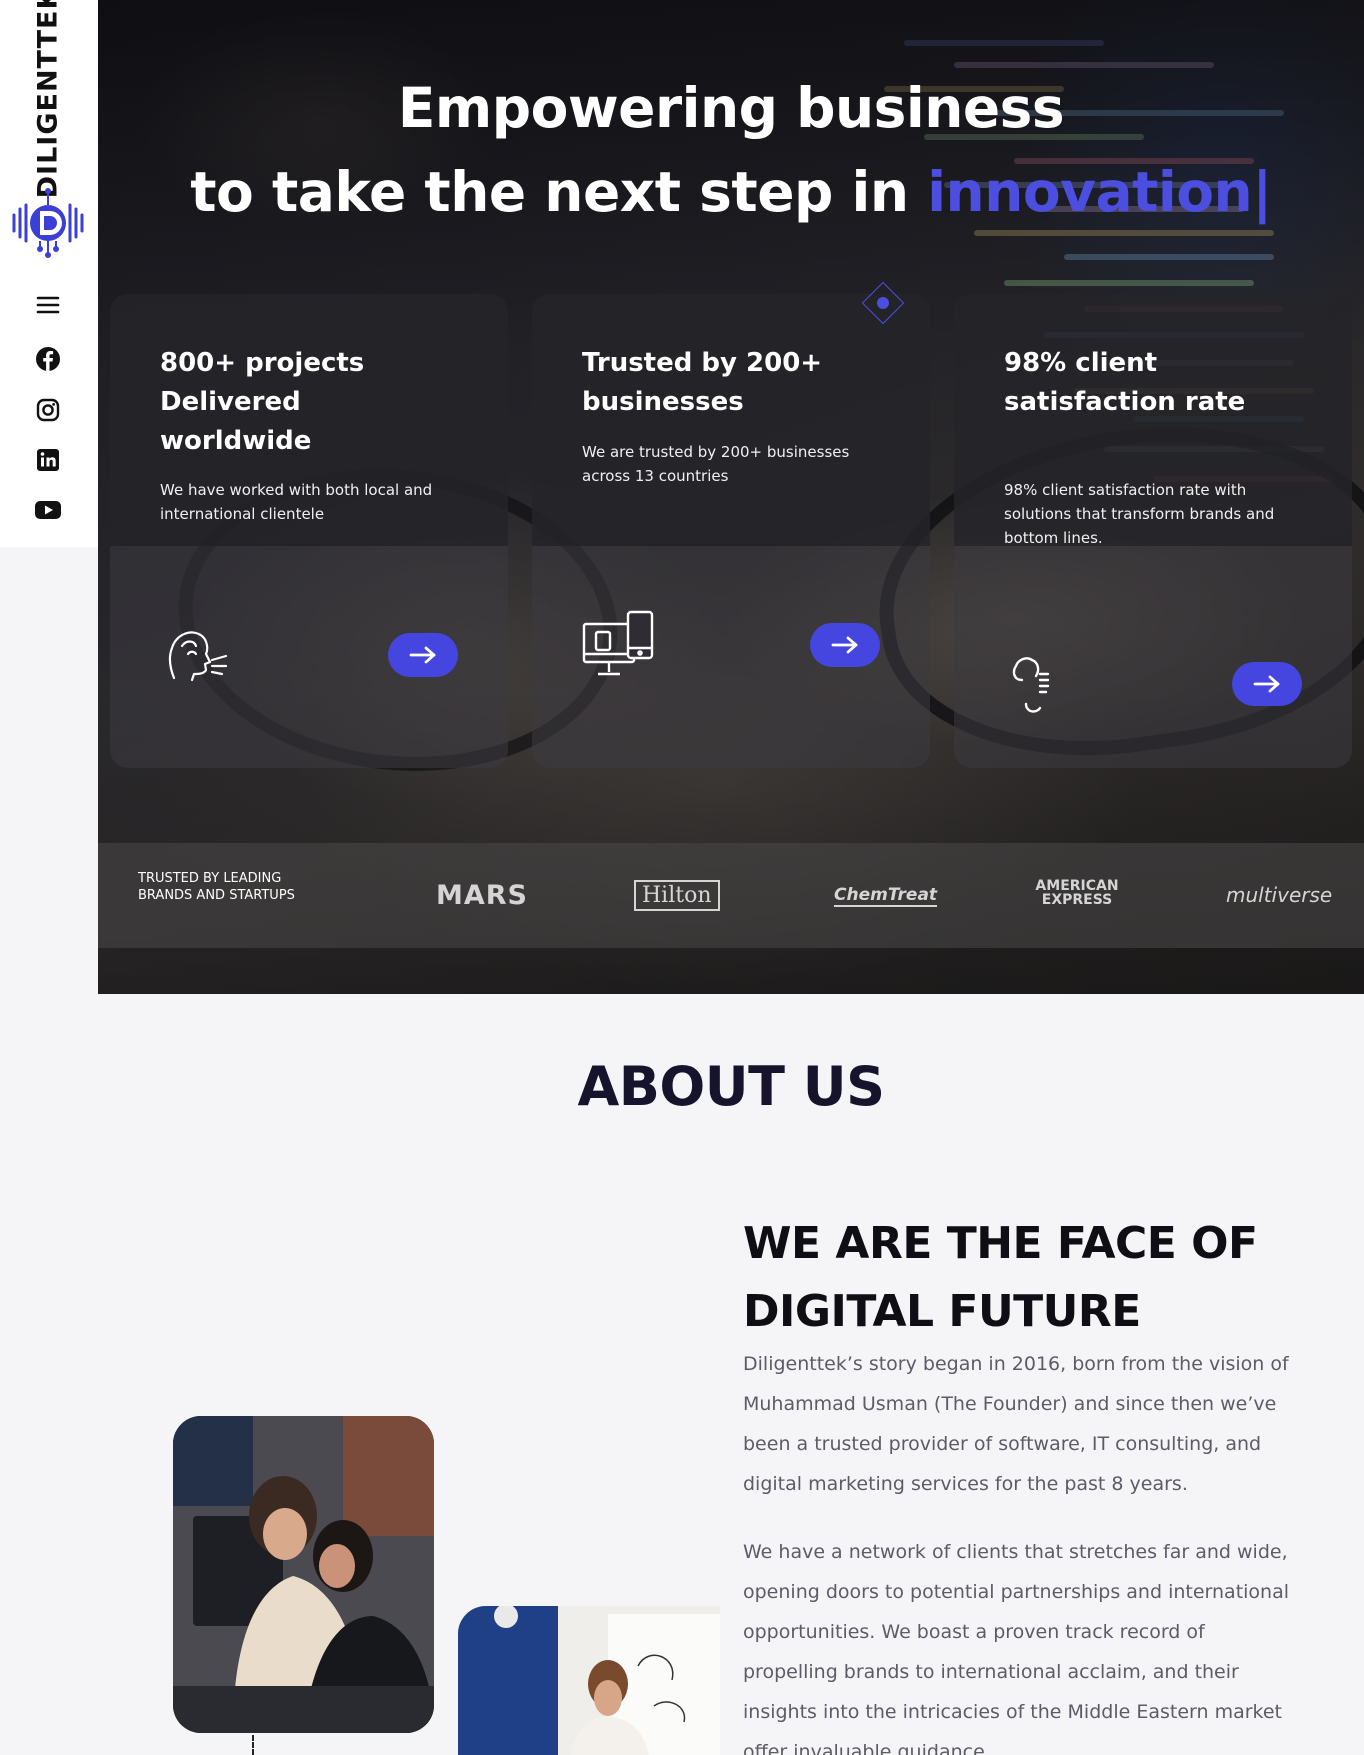  I want to click on about-heading: WE ARE THE FACE OF DIGITAL FUTURE, so click(1000, 1277).